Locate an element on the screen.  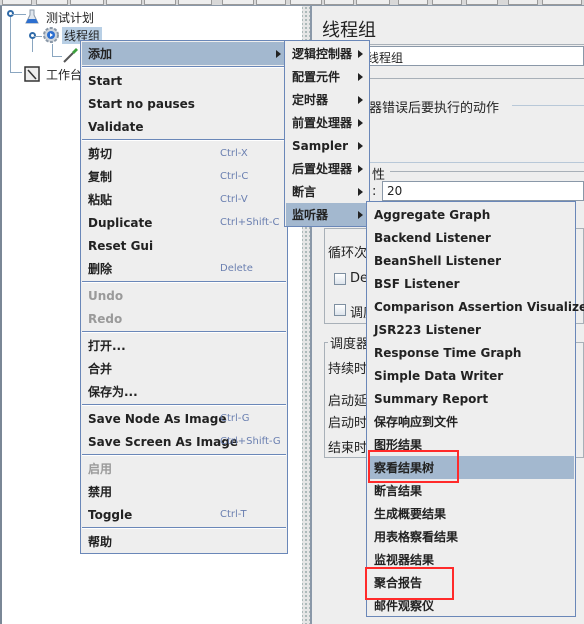
add-menu-item-item-6: 断言 is located at coordinates (327, 191).